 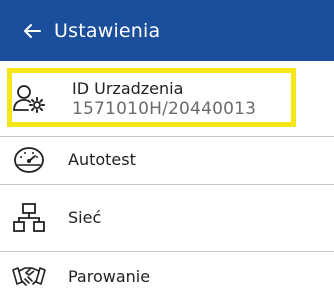 I want to click on network-icon, so click(x=29, y=218).